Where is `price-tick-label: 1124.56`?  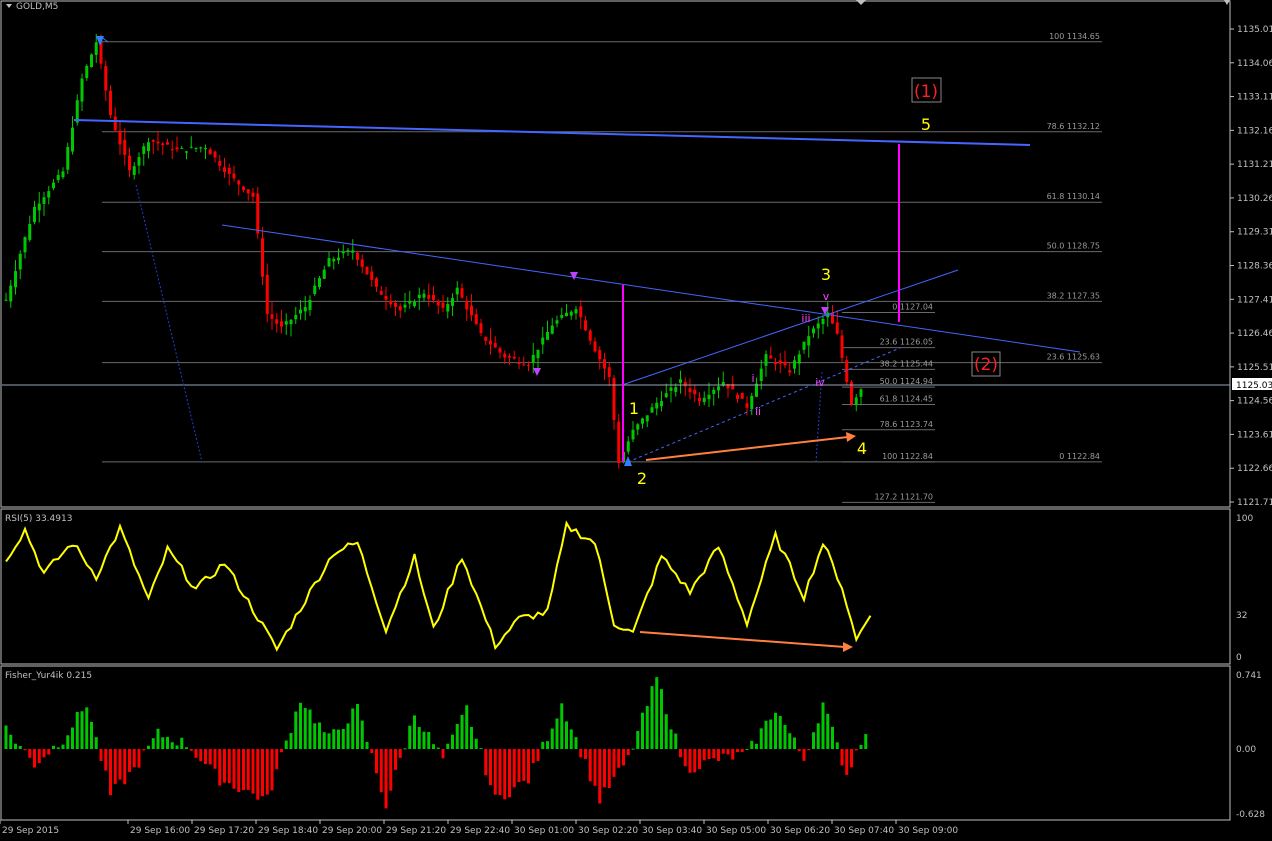
price-tick-label: 1124.56 is located at coordinates (1254, 402).